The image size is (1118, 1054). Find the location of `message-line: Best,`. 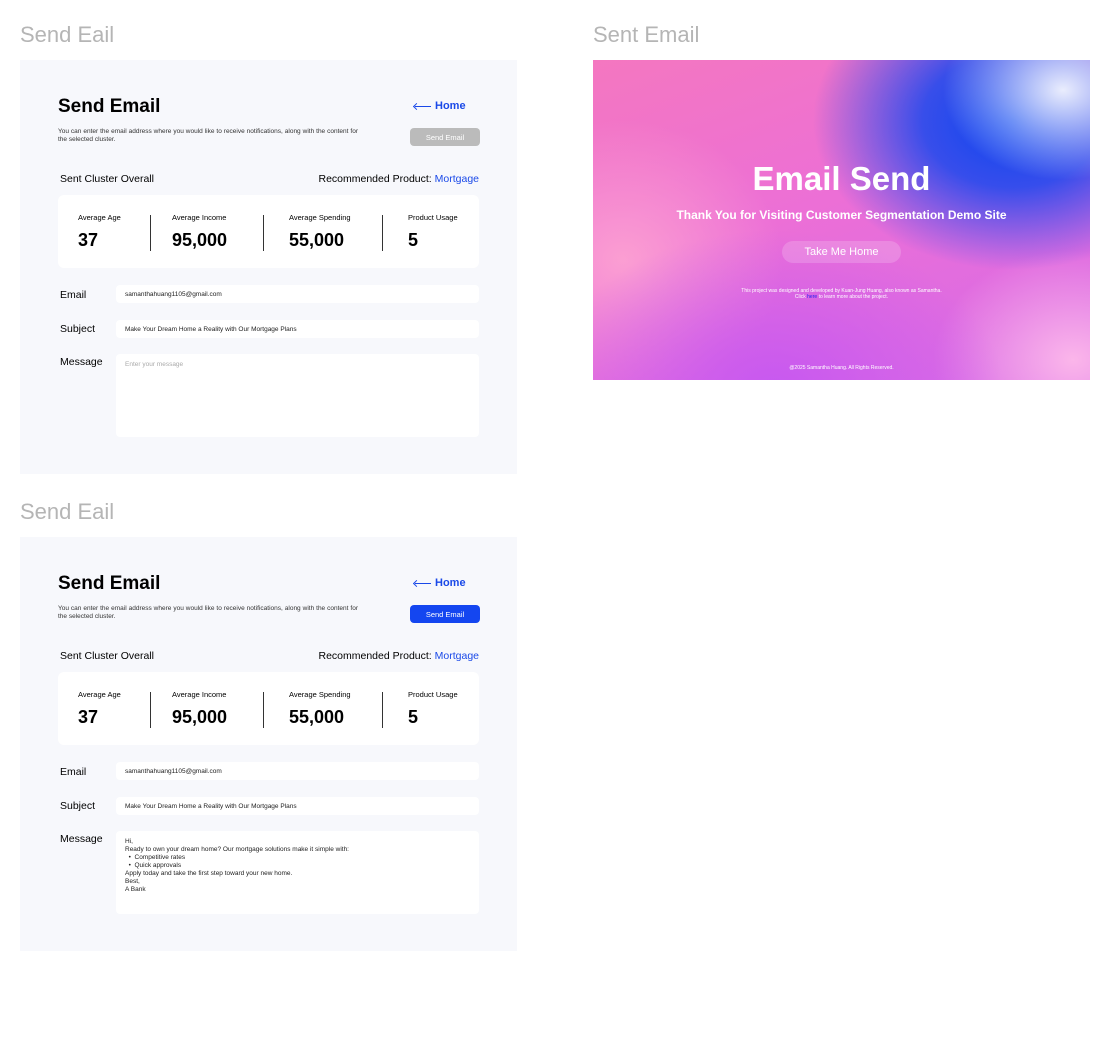

message-line: Best, is located at coordinates (132, 881).